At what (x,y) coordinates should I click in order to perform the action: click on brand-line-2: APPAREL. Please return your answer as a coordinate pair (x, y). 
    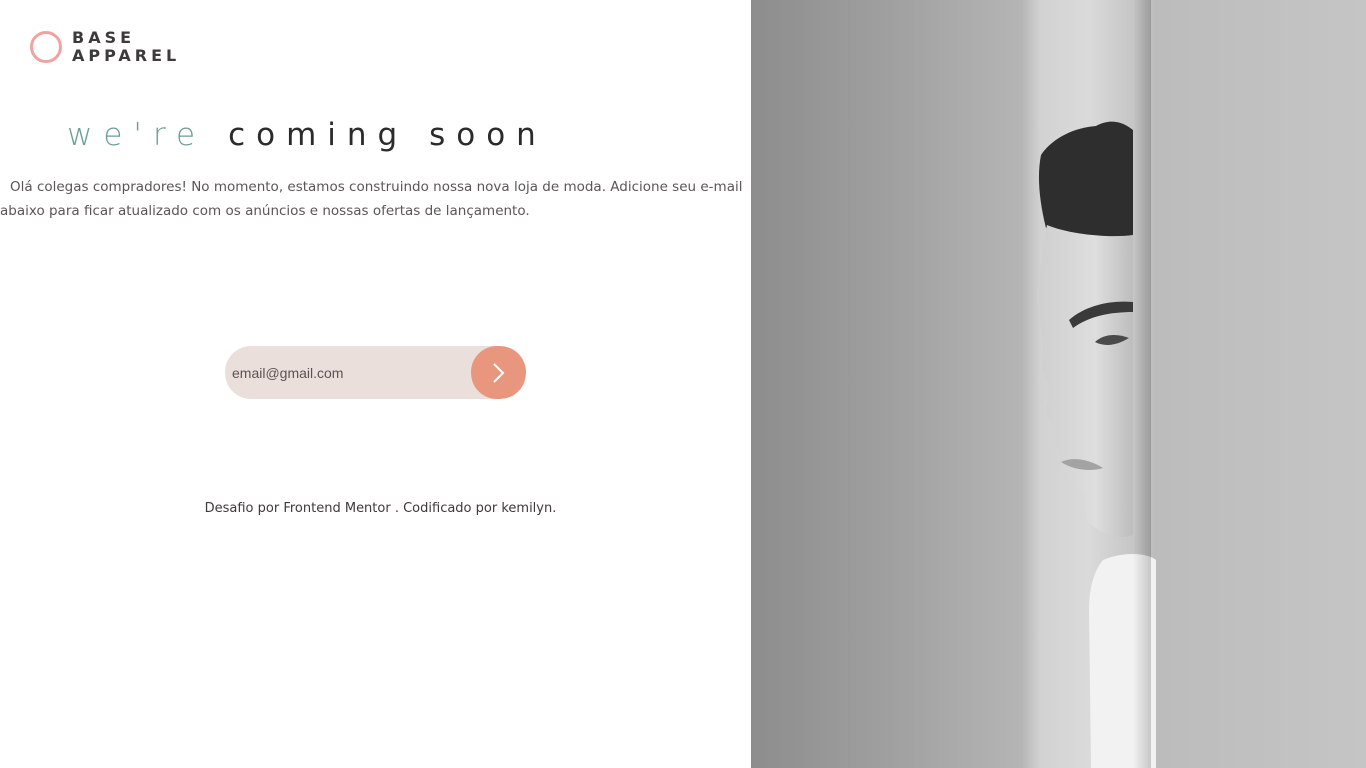
    Looking at the image, I should click on (126, 55).